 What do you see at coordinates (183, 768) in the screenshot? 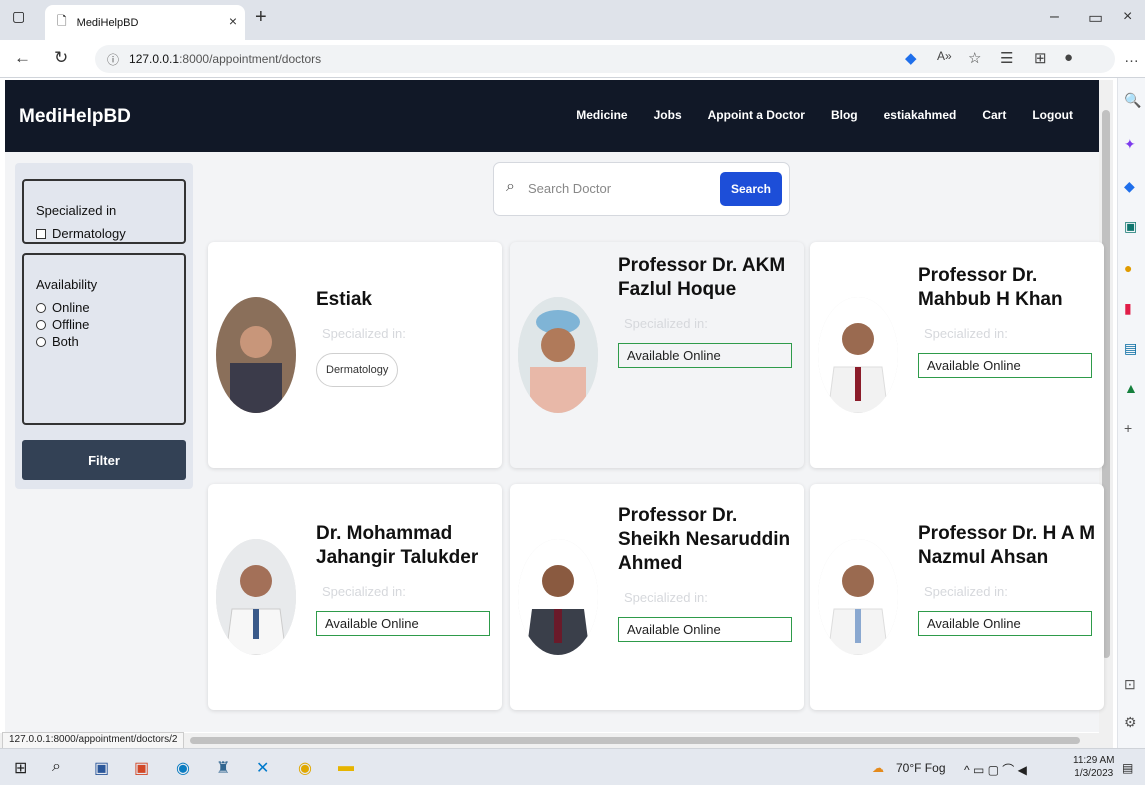
I see `edge-icon: ◉` at bounding box center [183, 768].